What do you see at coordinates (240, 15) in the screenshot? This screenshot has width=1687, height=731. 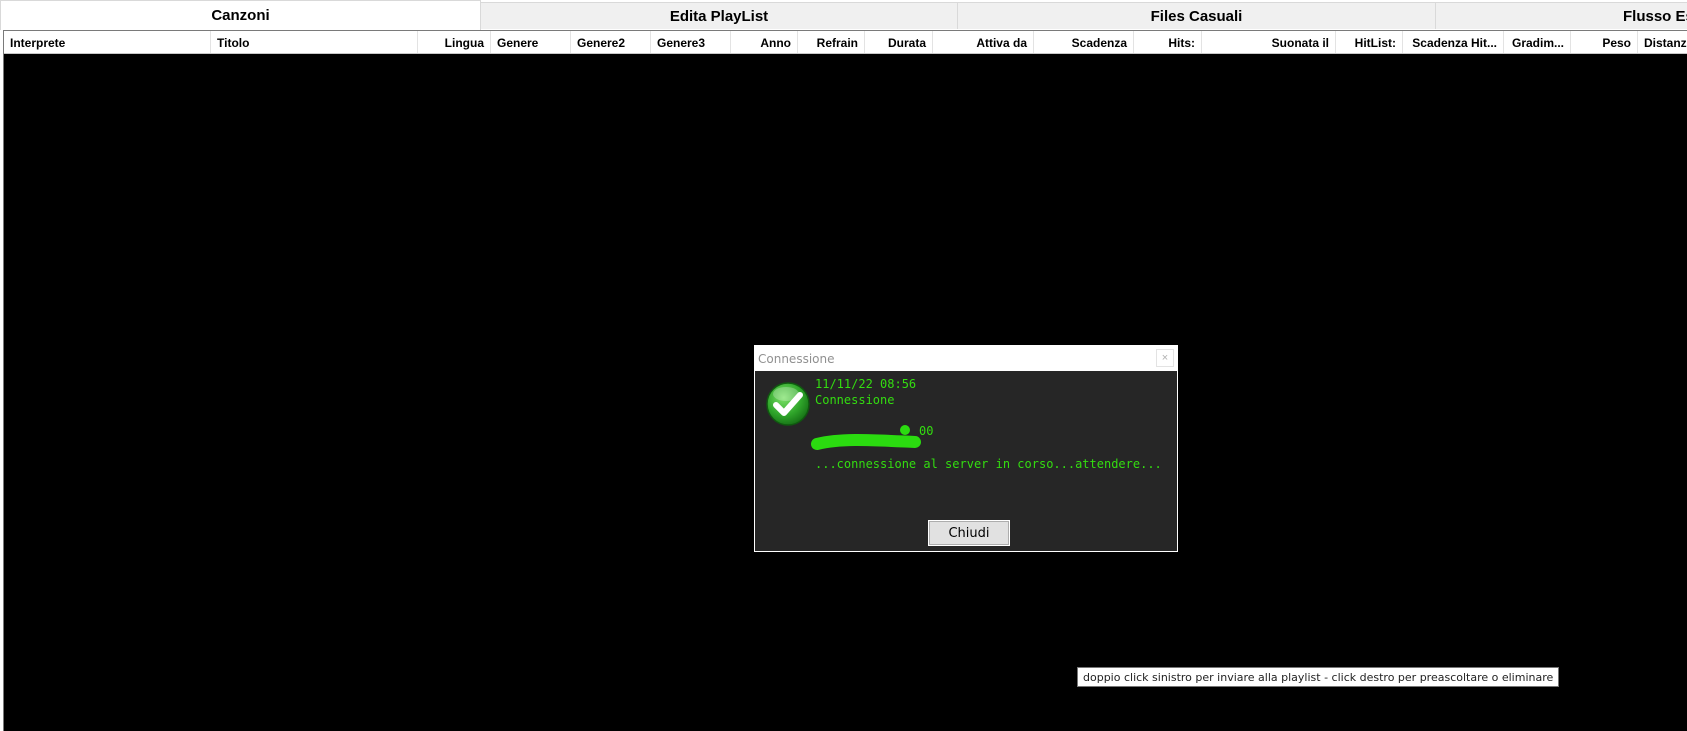 I see `tab-canzoni: Canzoni` at bounding box center [240, 15].